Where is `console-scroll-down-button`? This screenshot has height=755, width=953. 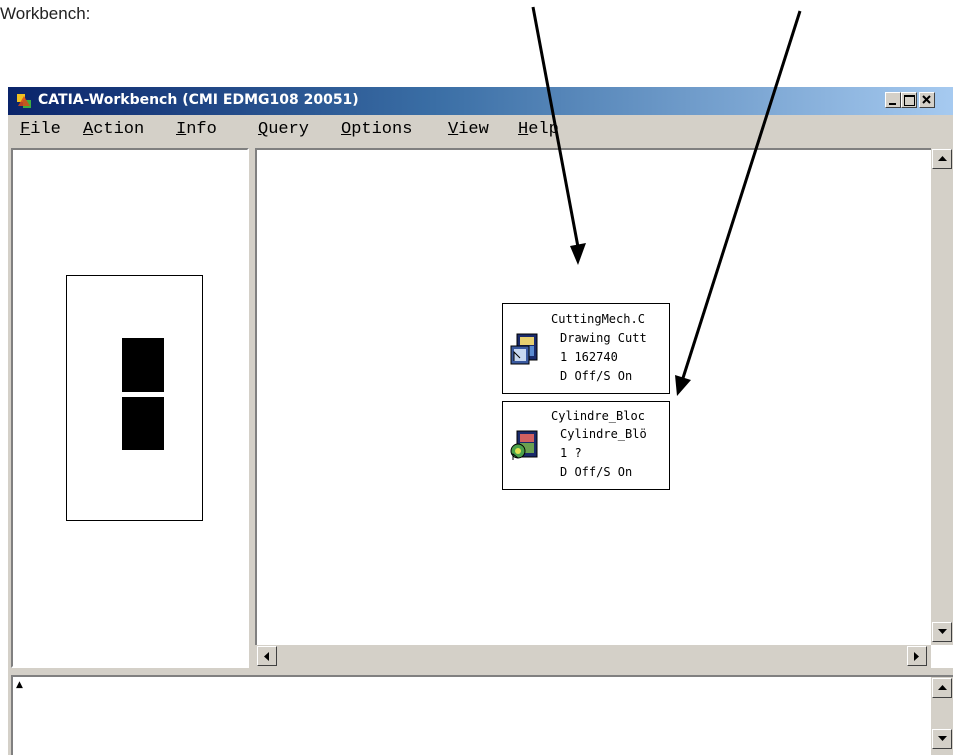
console-scroll-down-button is located at coordinates (942, 739).